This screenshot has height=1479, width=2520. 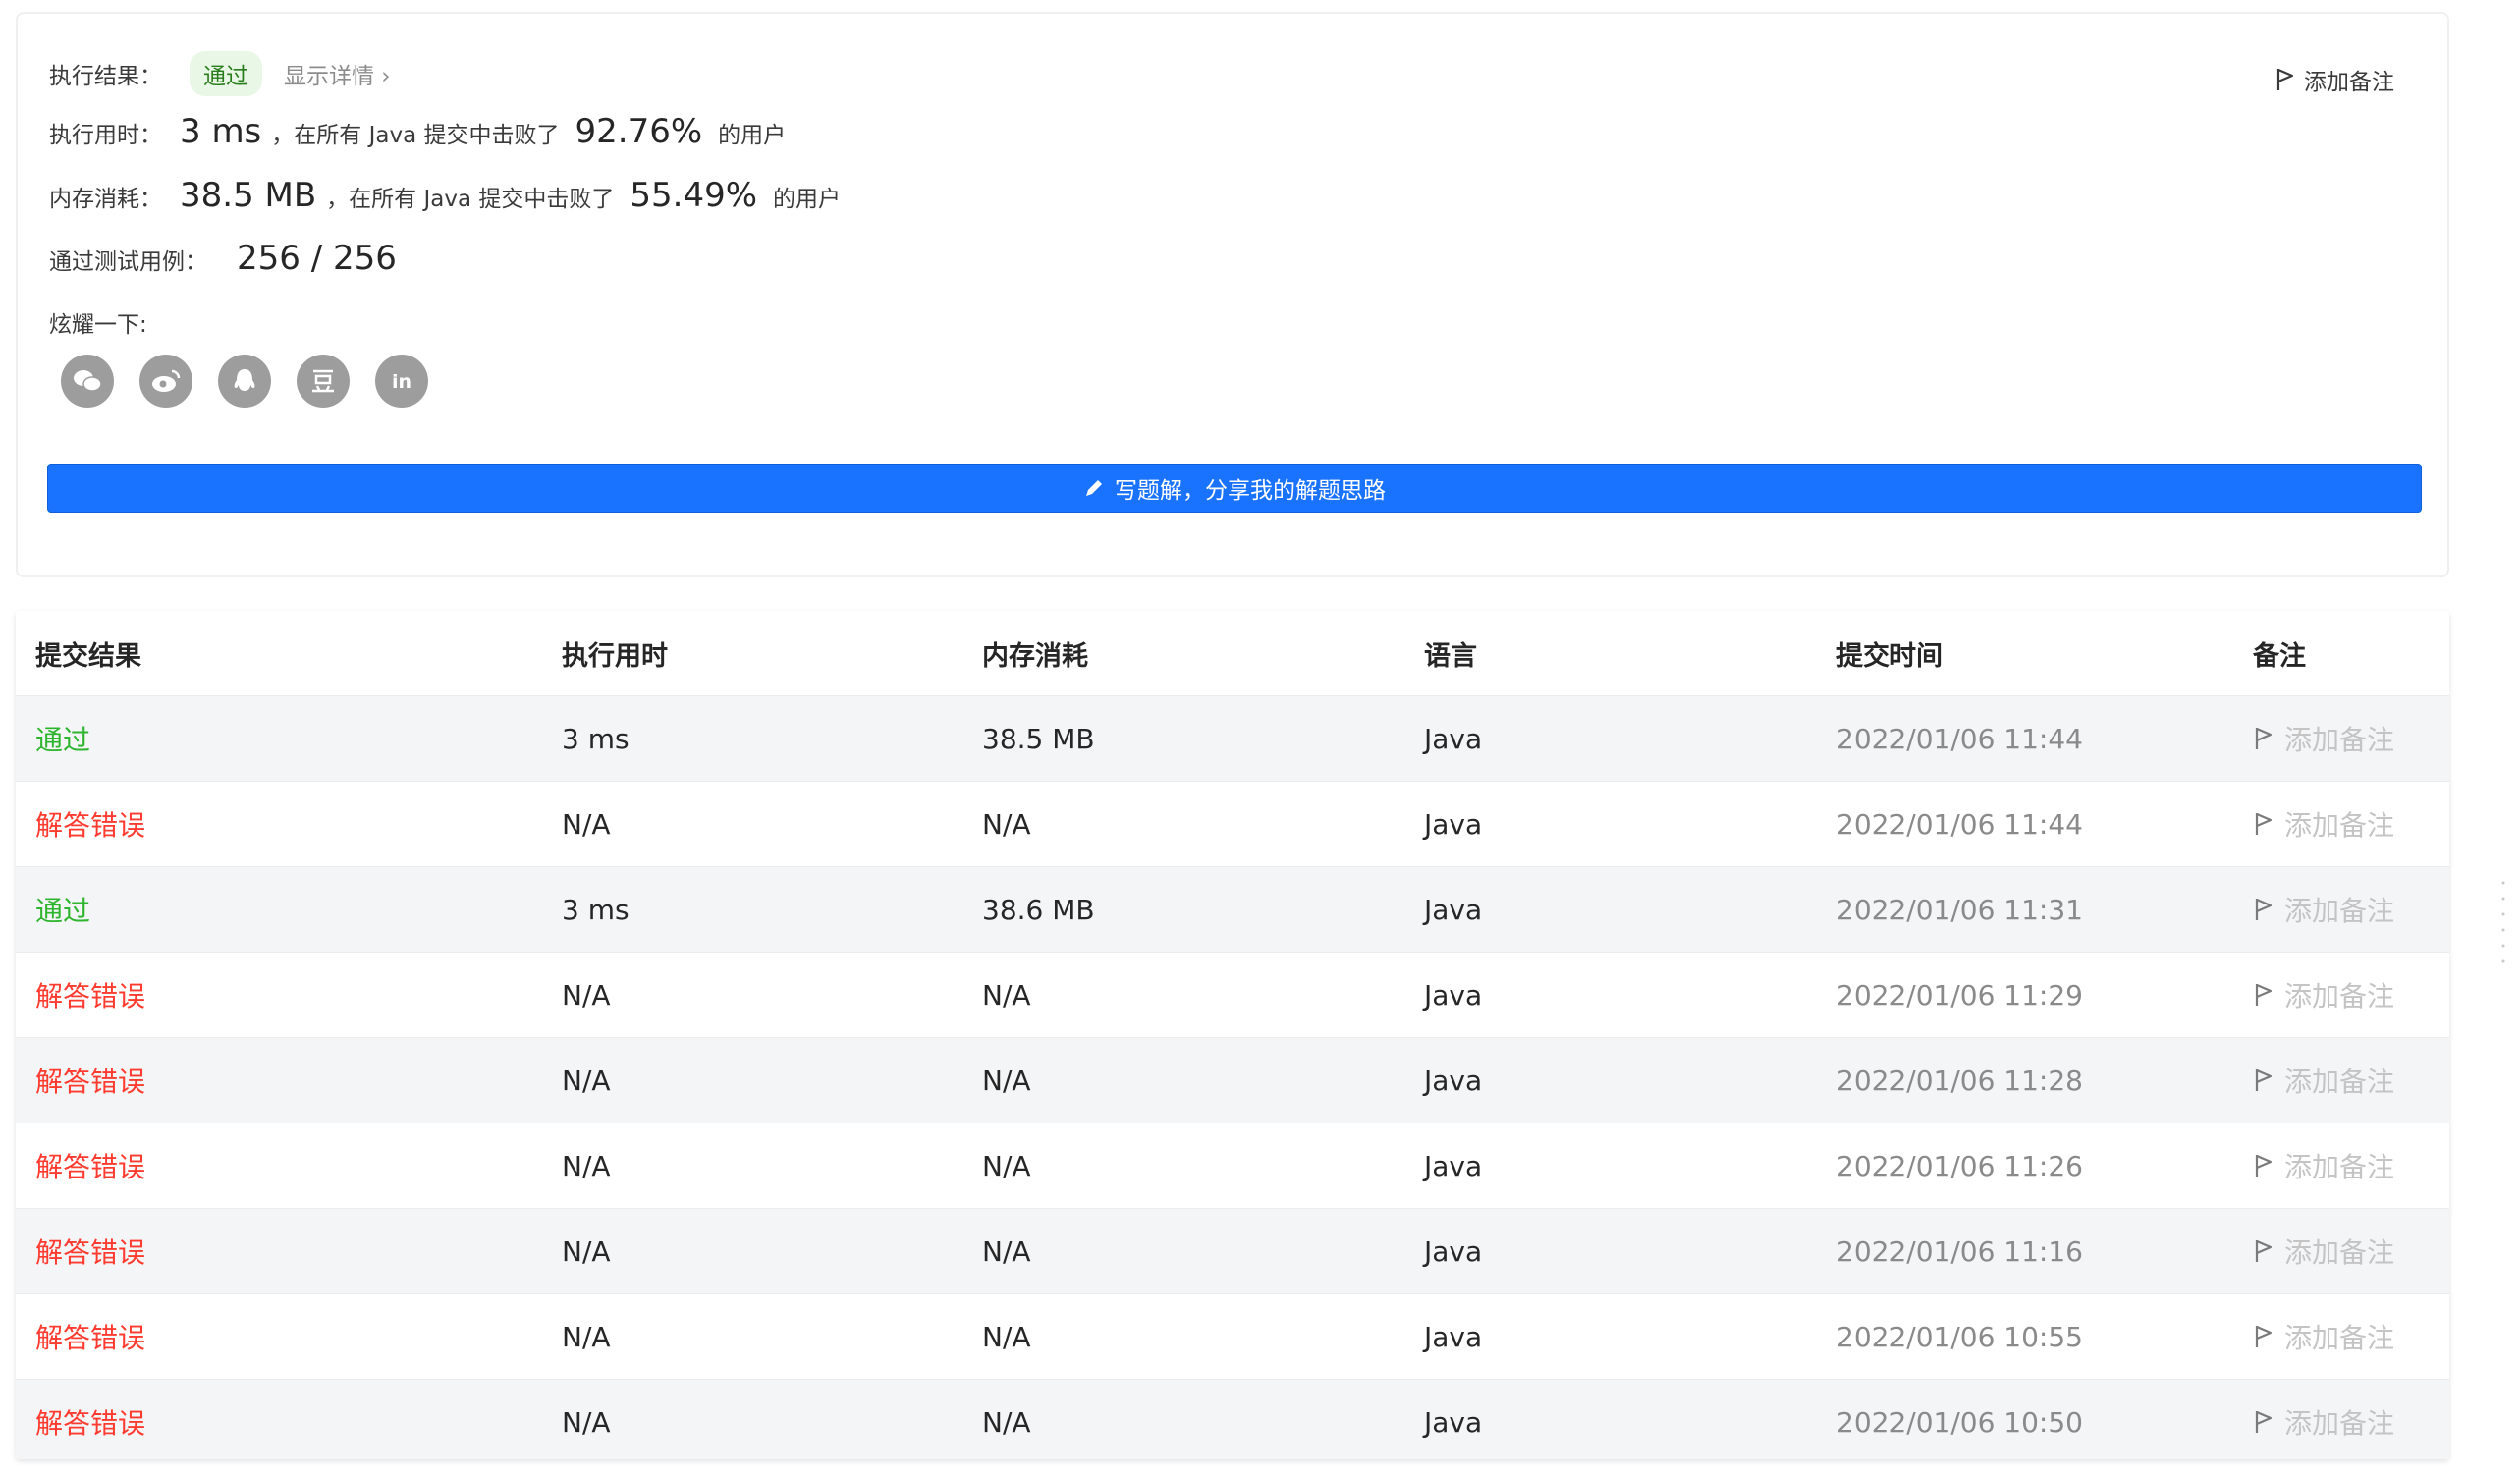 What do you see at coordinates (323, 381) in the screenshot?
I see `douban-icon` at bounding box center [323, 381].